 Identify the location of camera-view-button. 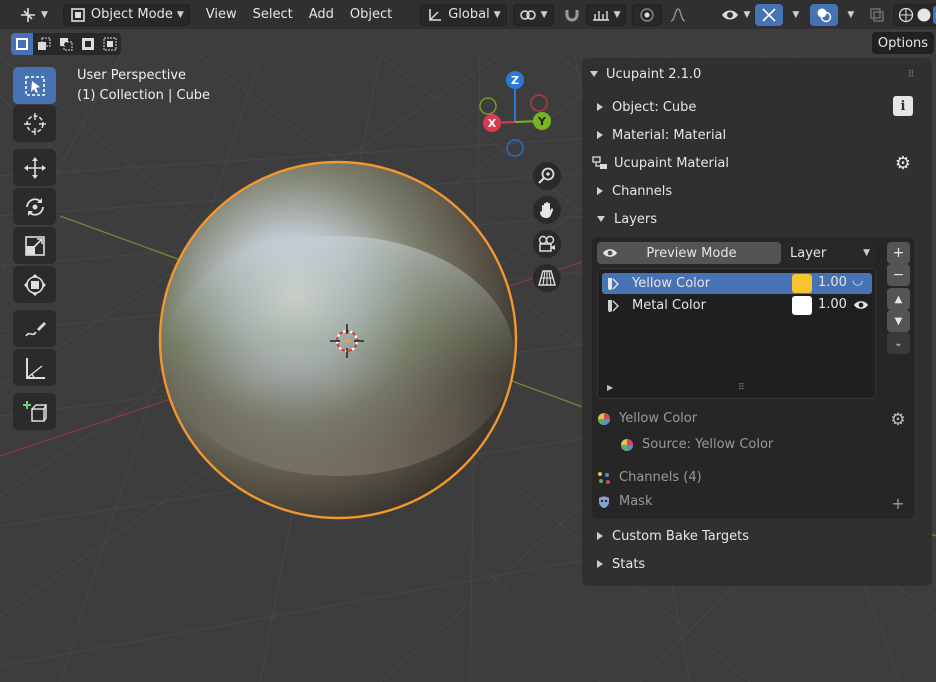
(547, 244).